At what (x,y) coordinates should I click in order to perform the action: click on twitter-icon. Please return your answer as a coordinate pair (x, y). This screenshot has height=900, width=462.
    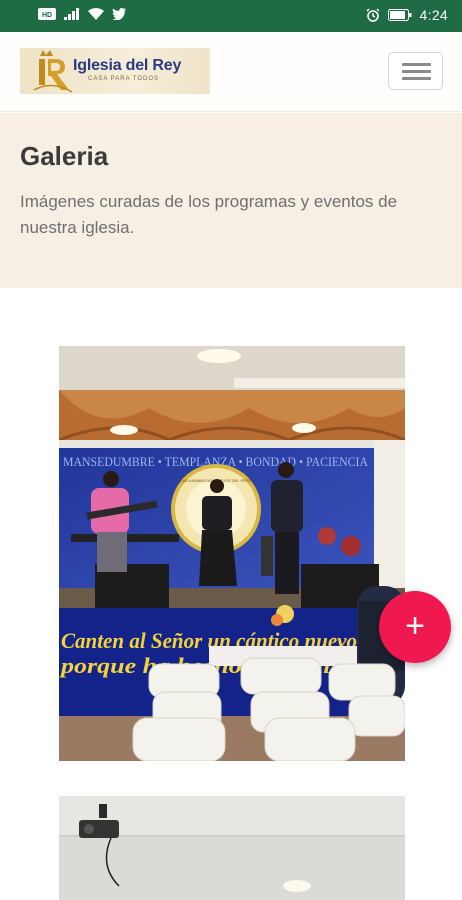
    Looking at the image, I should click on (119, 14).